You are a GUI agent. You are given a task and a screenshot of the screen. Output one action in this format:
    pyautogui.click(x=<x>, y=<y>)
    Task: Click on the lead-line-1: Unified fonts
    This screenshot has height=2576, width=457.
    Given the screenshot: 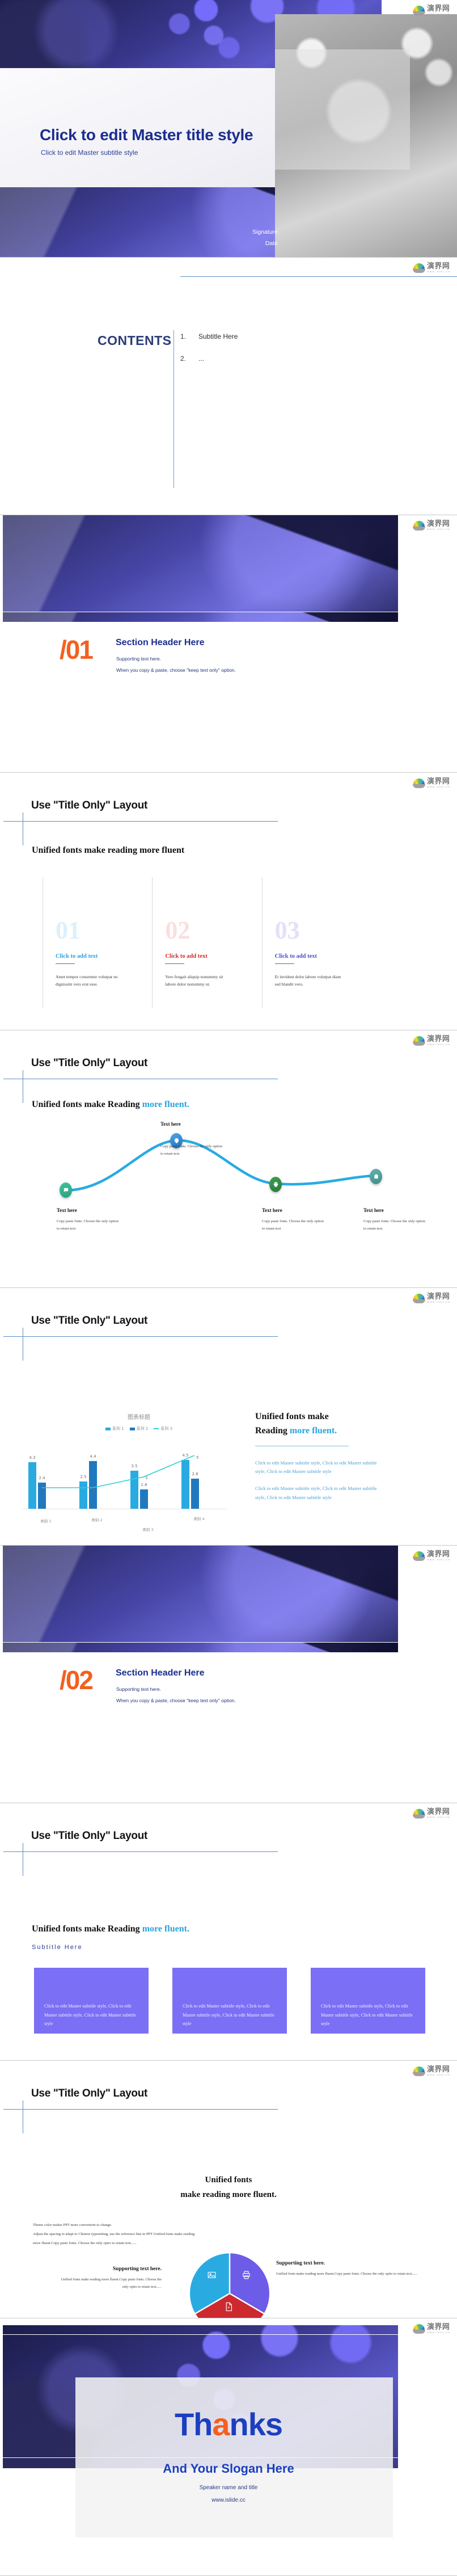 What is the action you would take?
    pyautogui.click(x=228, y=2179)
    